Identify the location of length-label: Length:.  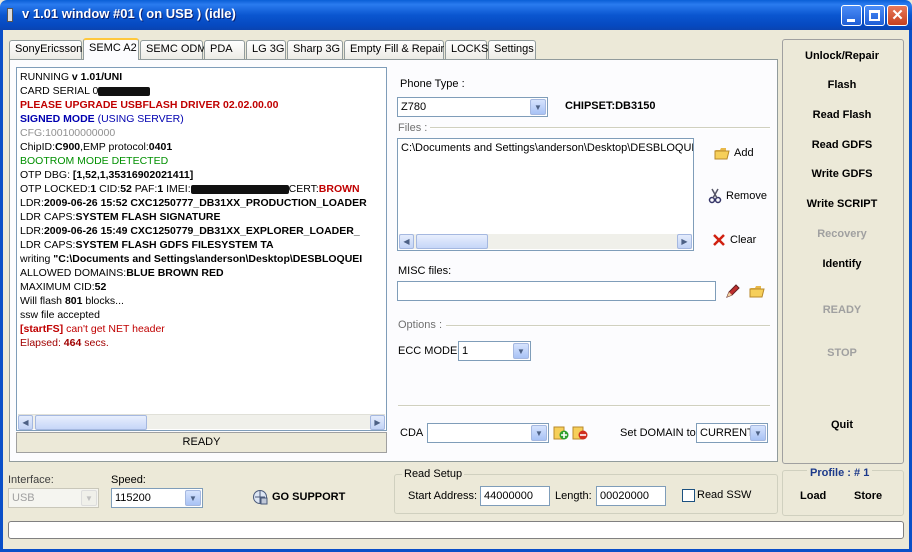
(573, 496).